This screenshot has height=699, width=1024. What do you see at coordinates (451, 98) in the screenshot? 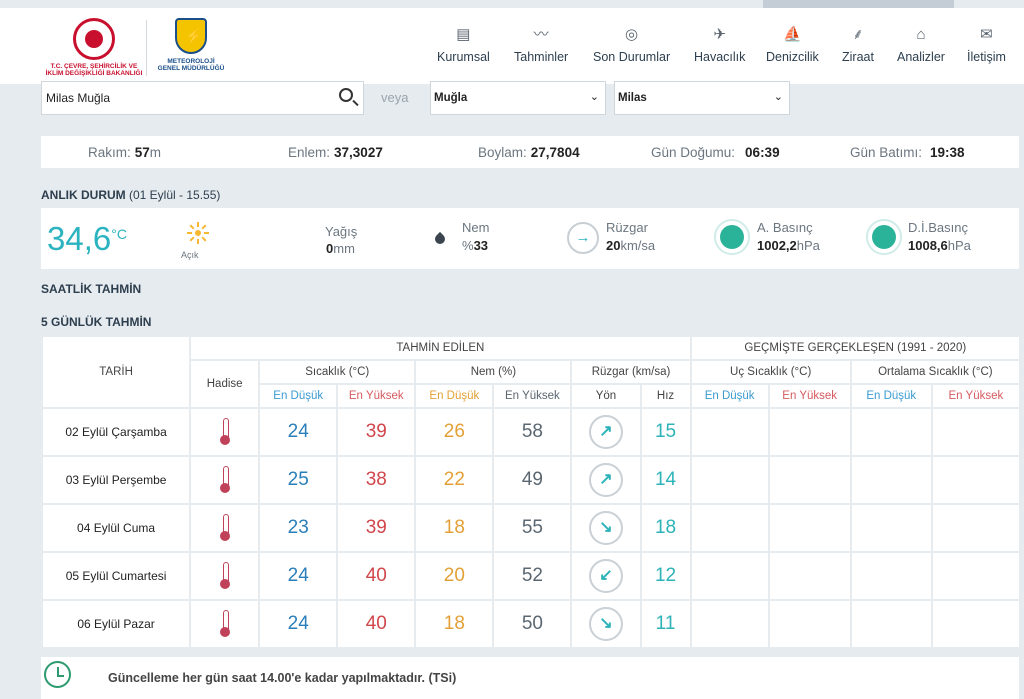
I see `province-value: Muğla` at bounding box center [451, 98].